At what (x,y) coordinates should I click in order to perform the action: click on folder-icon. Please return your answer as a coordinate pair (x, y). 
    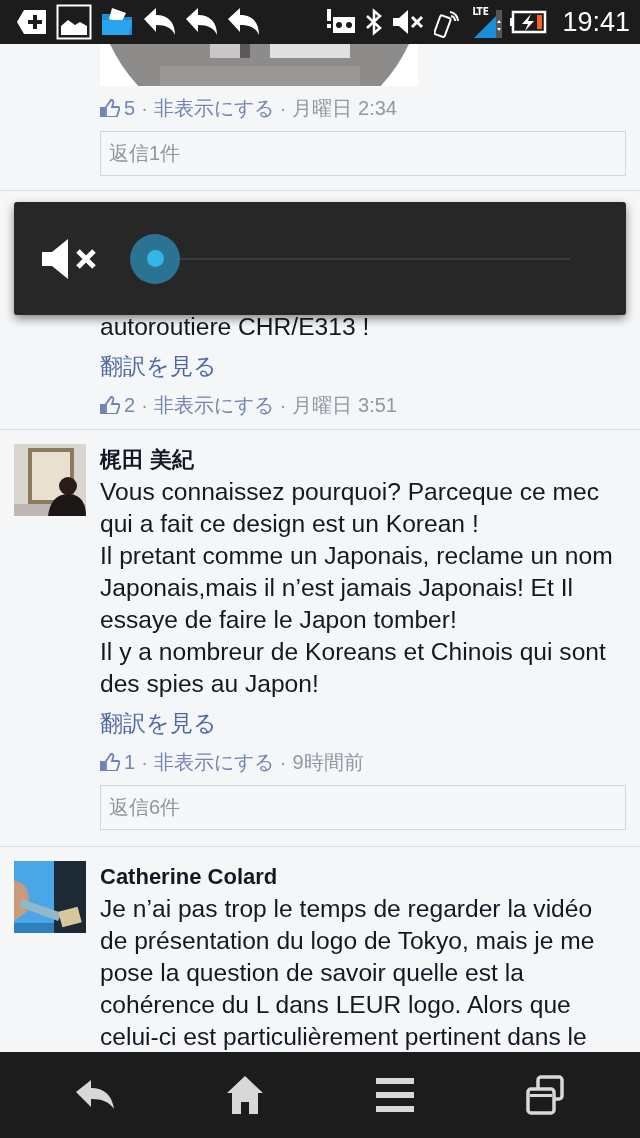
    Looking at the image, I should click on (117, 22).